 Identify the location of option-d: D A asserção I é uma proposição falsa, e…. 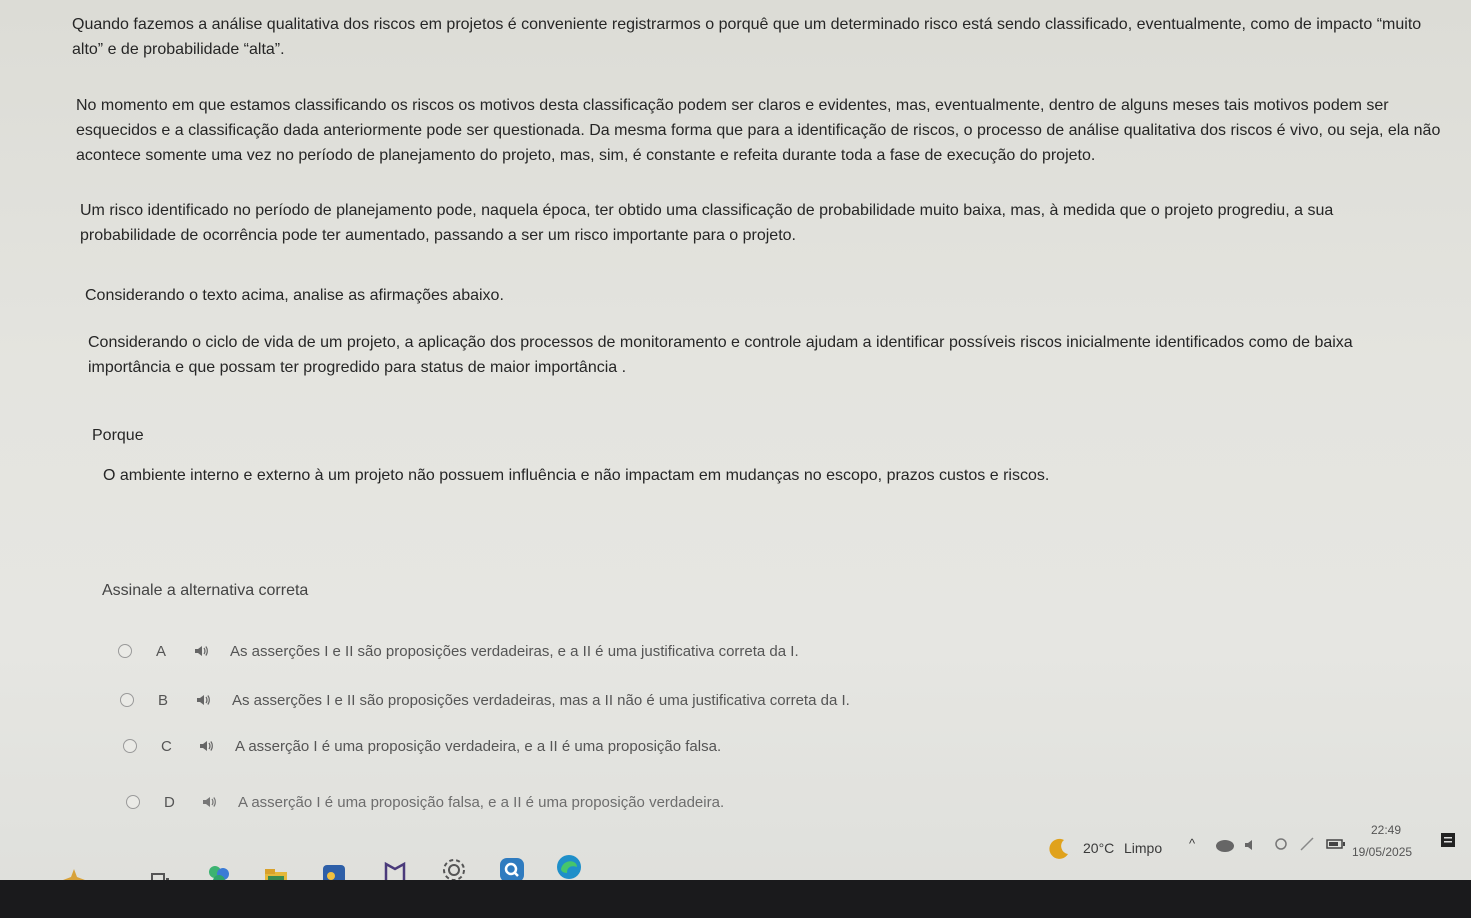
(425, 802).